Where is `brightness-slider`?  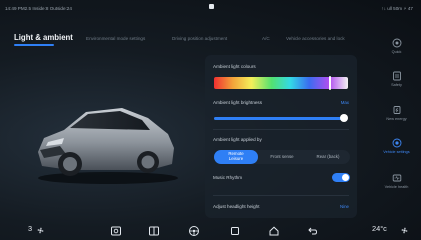 brightness-slider is located at coordinates (281, 118).